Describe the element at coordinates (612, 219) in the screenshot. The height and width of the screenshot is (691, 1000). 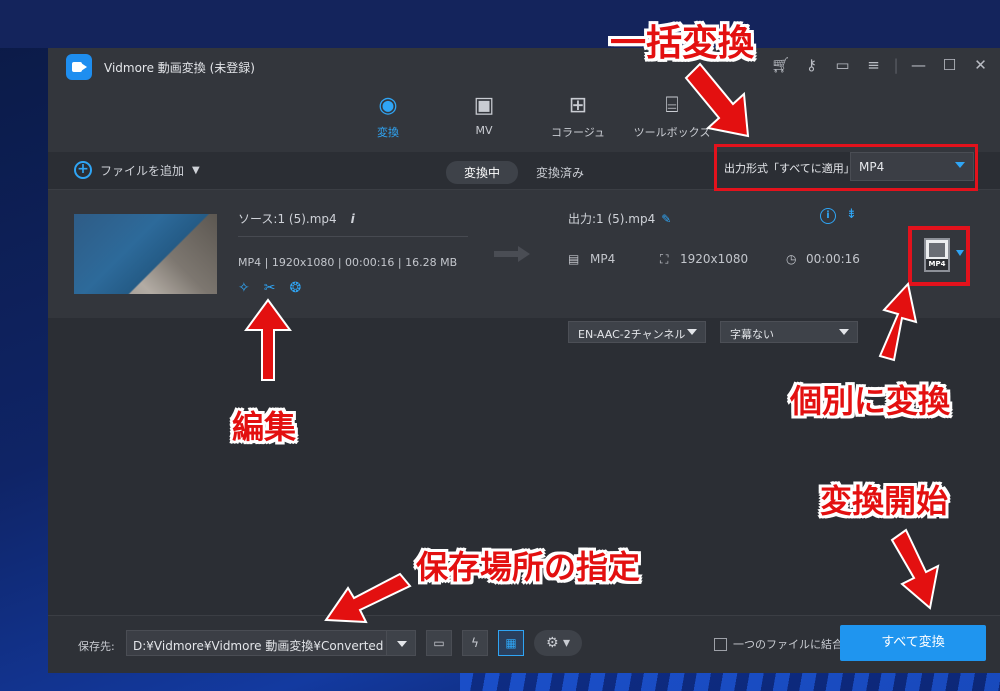
I see `output-filename: 出力:1 (5).mp4` at that location.